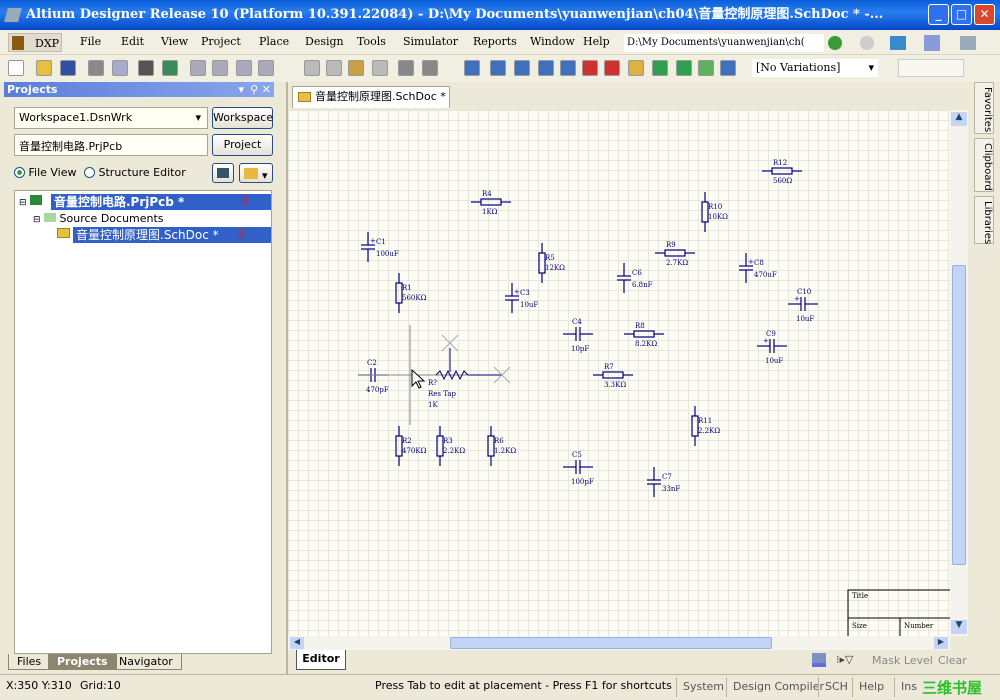 The height and width of the screenshot is (700, 1000). Describe the element at coordinates (952, 660) in the screenshot. I see `clear-button: Clear` at that location.